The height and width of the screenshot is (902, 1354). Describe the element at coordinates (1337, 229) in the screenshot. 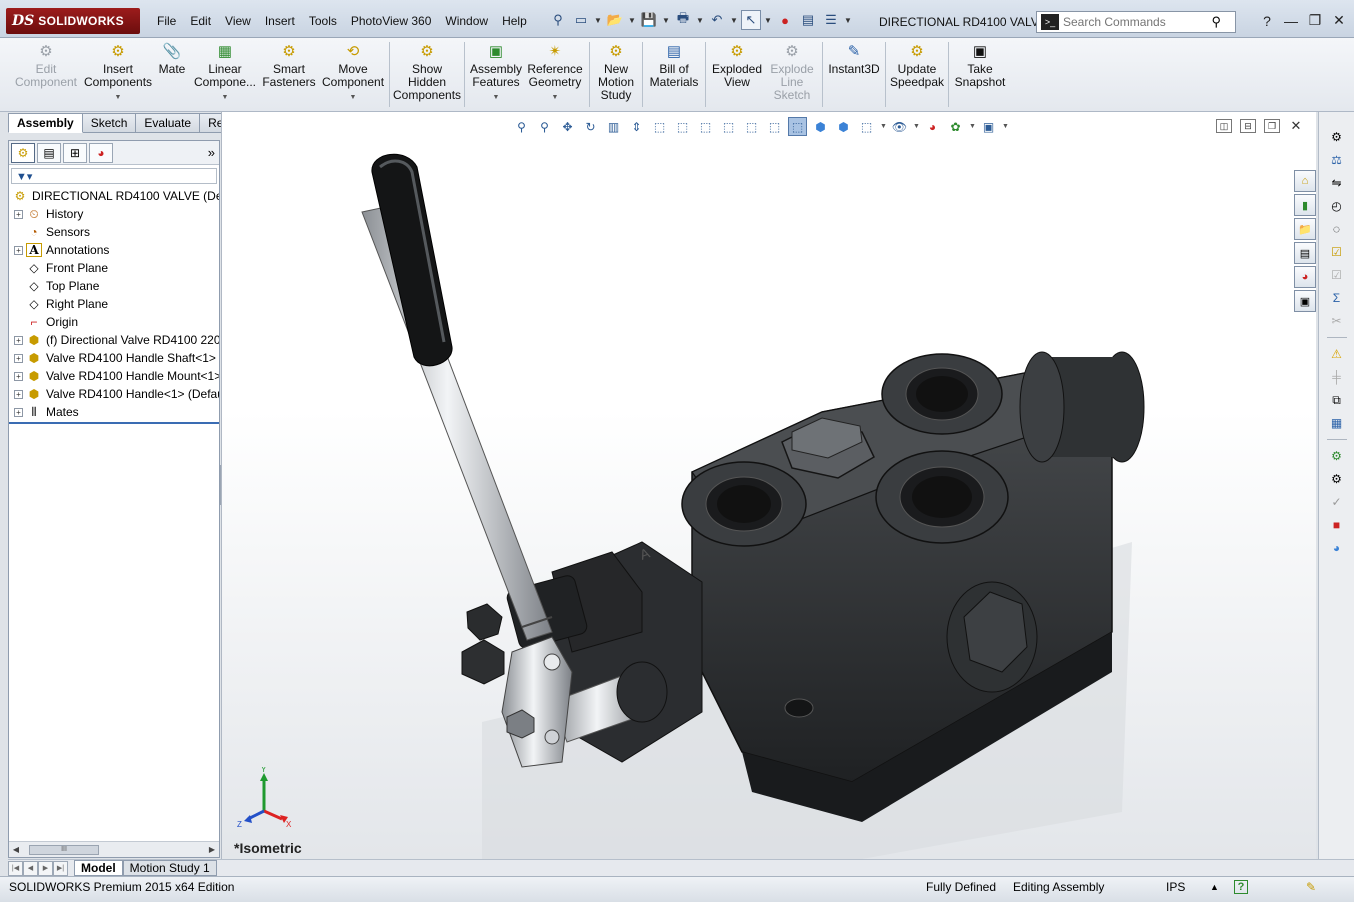

I see `interference-icon: ◌` at that location.